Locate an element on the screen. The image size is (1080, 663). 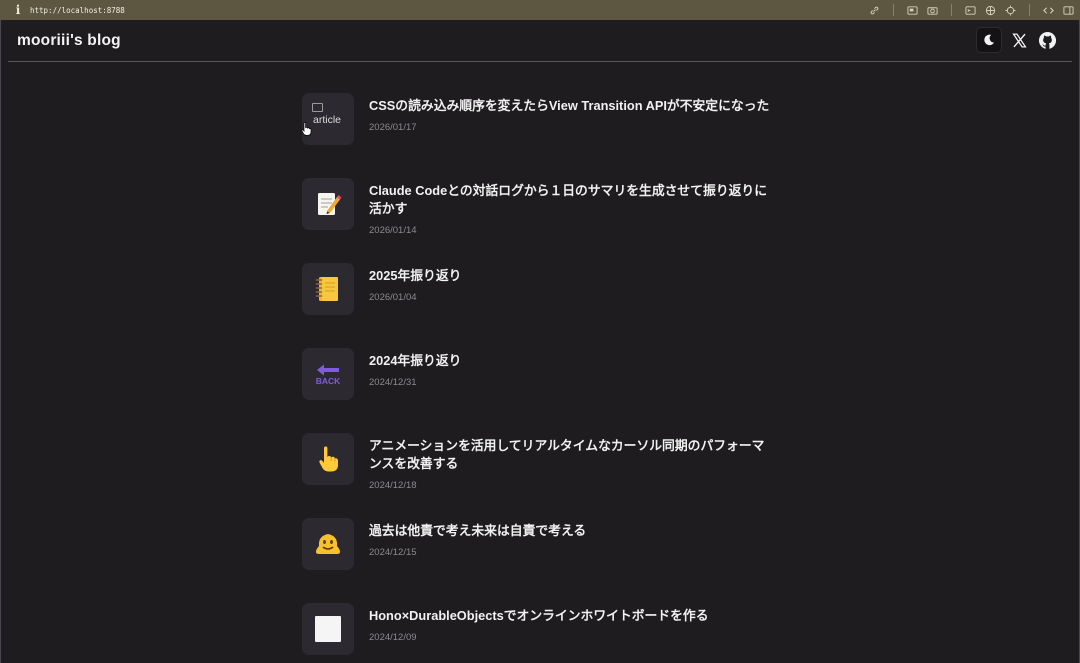
article-body: 2025年振り返り 2026/01/04 is located at coordinates (571, 305).